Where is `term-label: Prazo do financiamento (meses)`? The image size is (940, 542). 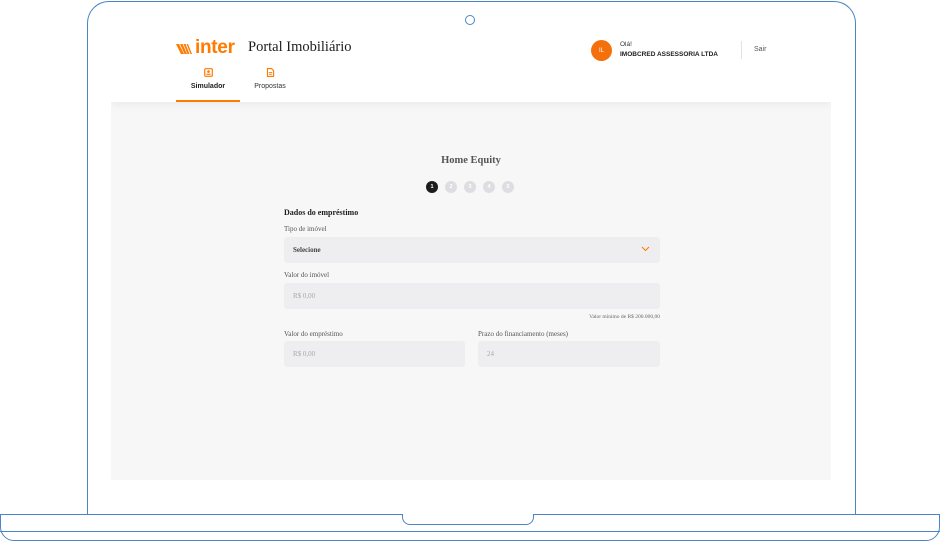
term-label: Prazo do financiamento (meses) is located at coordinates (523, 334).